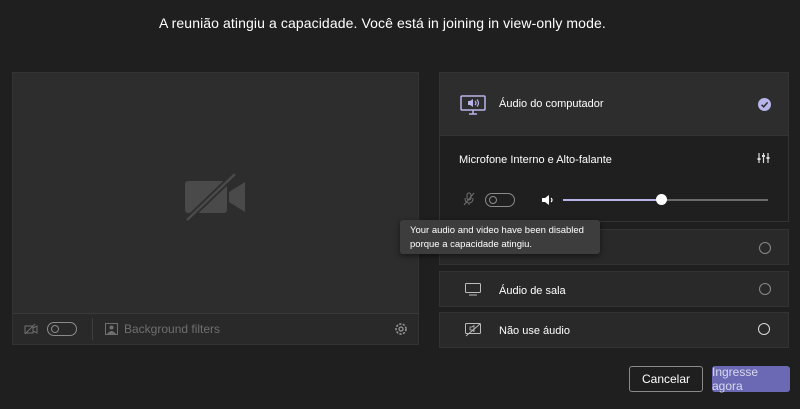 This screenshot has width=800, height=409. I want to click on device-settings-icon, so click(763, 158).